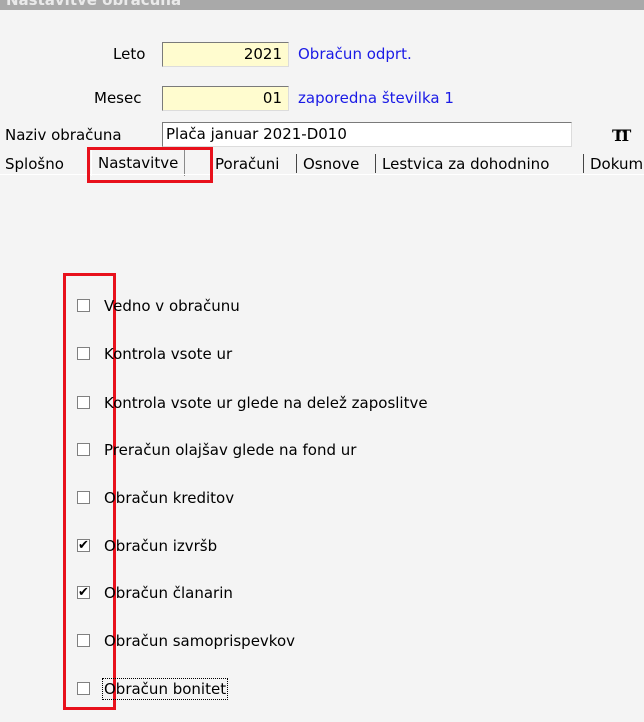  Describe the element at coordinates (161, 546) in the screenshot. I see `option-label: Obračun izvršb` at that location.